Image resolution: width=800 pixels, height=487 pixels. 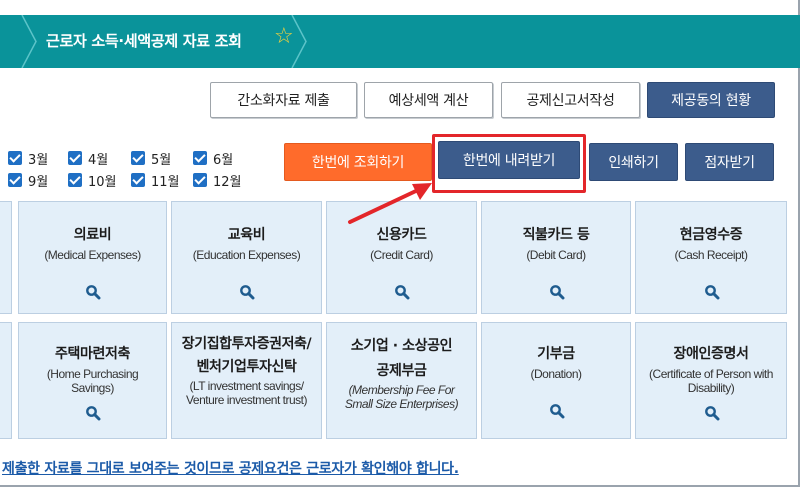 I want to click on month-checkbox-11: 11월, so click(x=155, y=180).